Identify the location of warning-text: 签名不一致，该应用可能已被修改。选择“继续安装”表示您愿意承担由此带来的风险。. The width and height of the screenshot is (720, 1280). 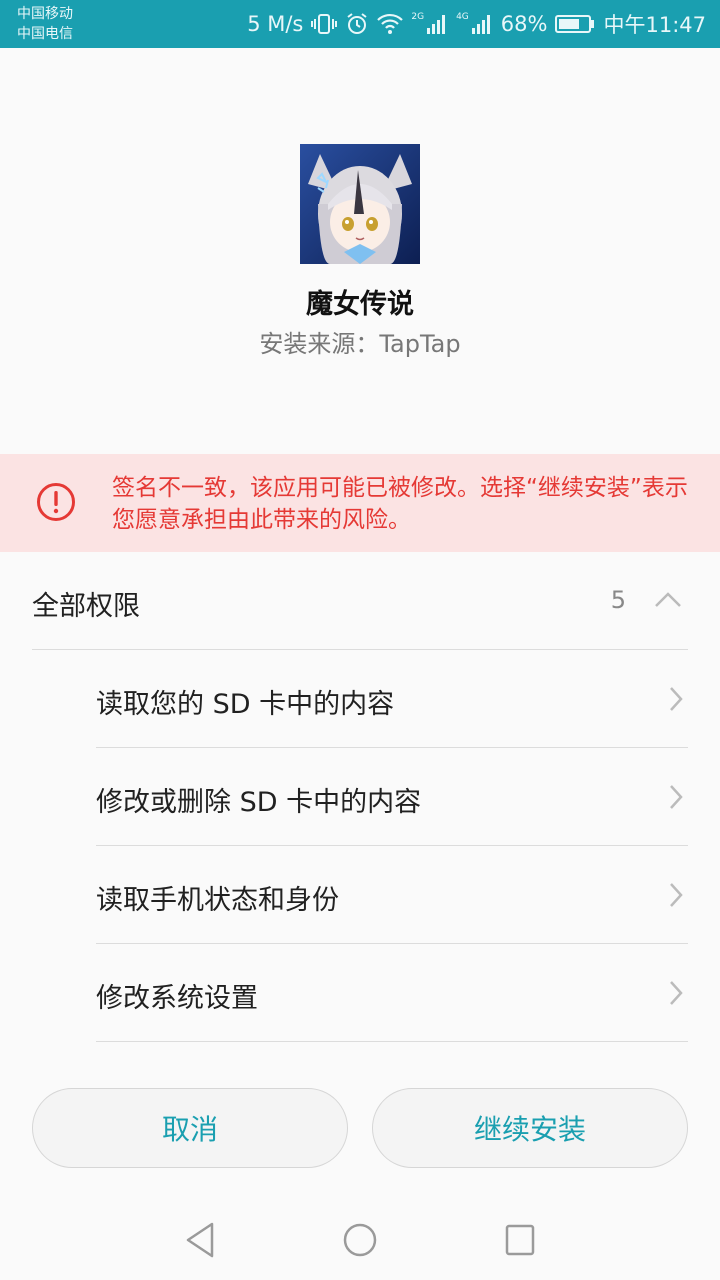
(400, 504).